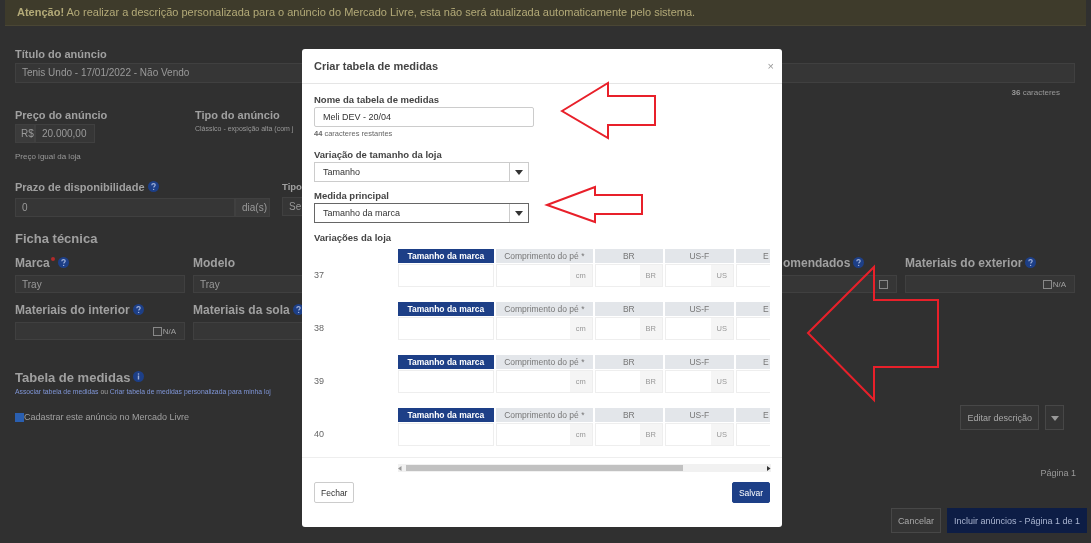 The image size is (1091, 543). Describe the element at coordinates (319, 381) in the screenshot. I see `size-label: 39` at that location.